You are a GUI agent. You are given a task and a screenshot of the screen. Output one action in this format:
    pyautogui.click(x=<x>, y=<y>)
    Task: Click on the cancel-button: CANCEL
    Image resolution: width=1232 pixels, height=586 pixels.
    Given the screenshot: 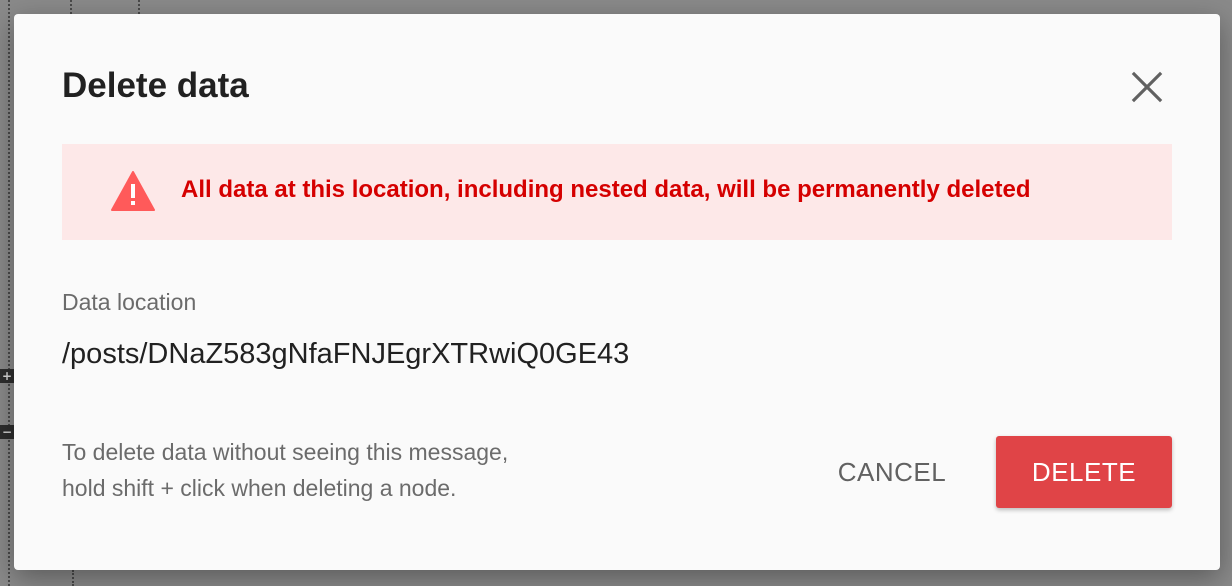 What is the action you would take?
    pyautogui.click(x=892, y=472)
    